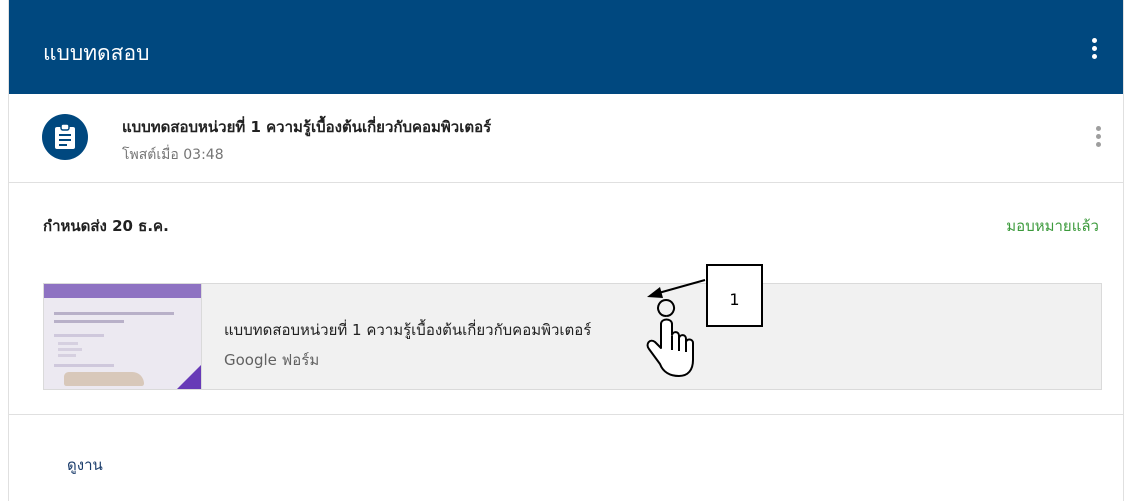  Describe the element at coordinates (106, 226) in the screenshot. I see `due-date: กำหนดส่ง 20 ธ.ค.` at that location.